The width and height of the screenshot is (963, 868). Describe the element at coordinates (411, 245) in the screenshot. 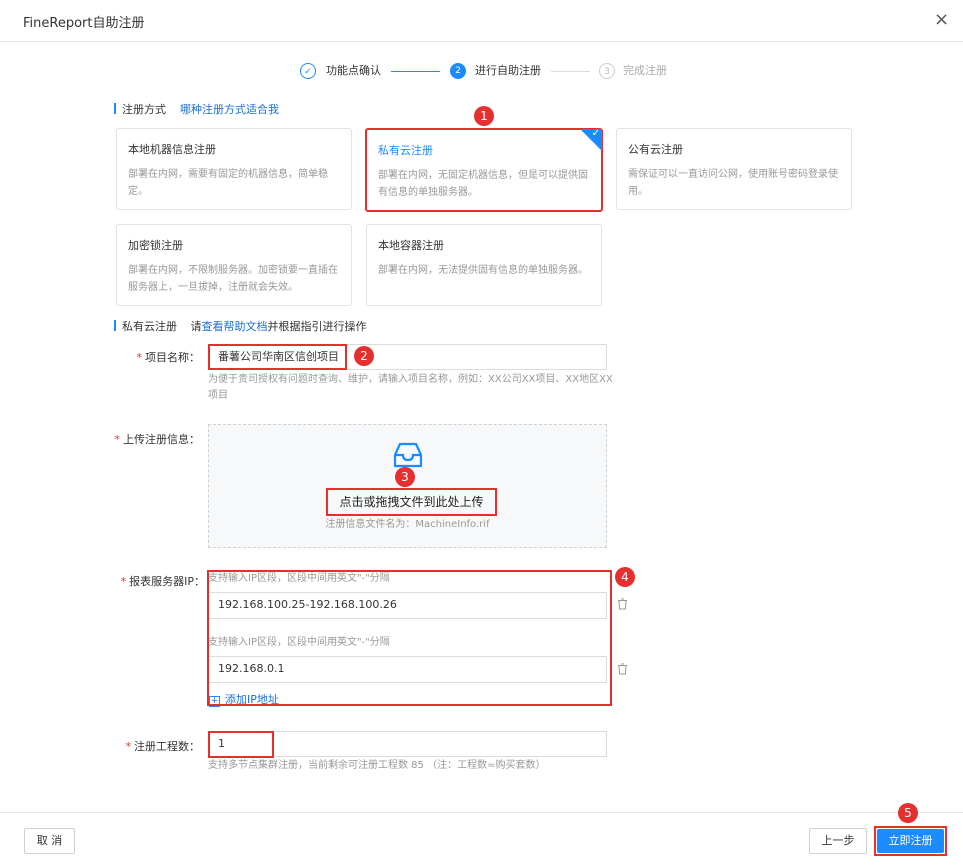

I see `card-title: 本地容器注册` at that location.